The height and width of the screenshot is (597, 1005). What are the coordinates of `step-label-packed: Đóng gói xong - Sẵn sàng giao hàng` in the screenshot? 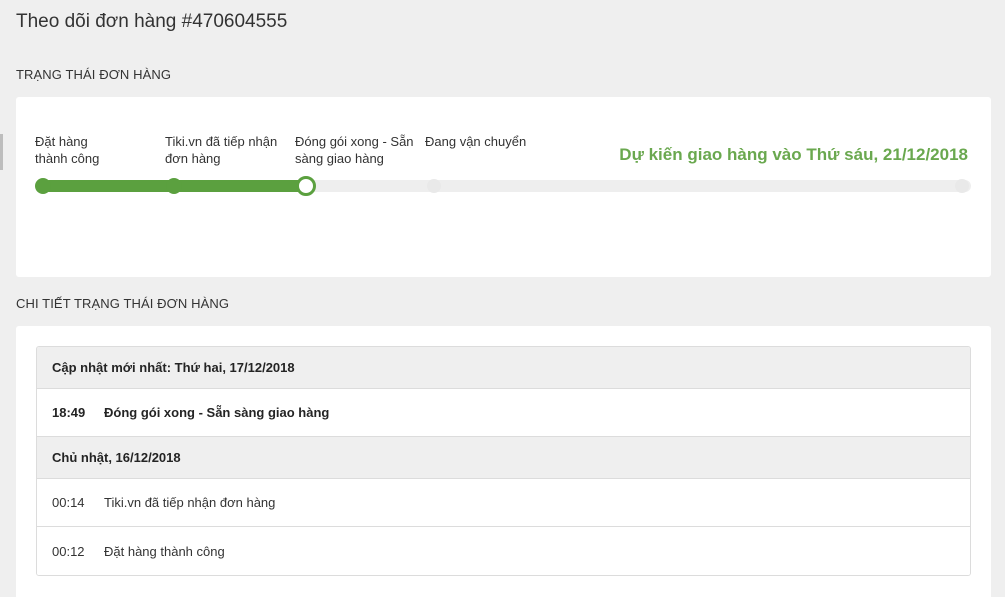 It's located at (354, 150).